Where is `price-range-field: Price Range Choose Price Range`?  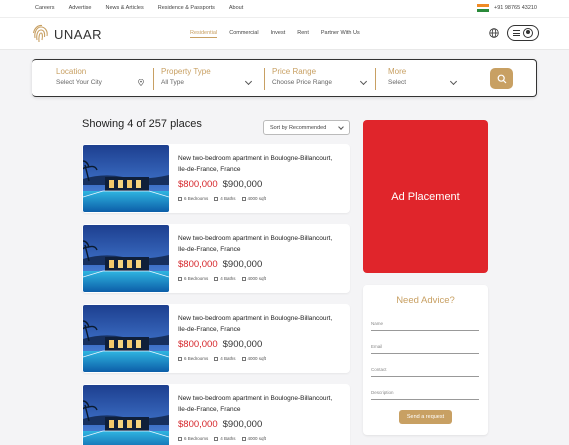
price-range-field: Price Range Choose Price Range is located at coordinates (320, 76).